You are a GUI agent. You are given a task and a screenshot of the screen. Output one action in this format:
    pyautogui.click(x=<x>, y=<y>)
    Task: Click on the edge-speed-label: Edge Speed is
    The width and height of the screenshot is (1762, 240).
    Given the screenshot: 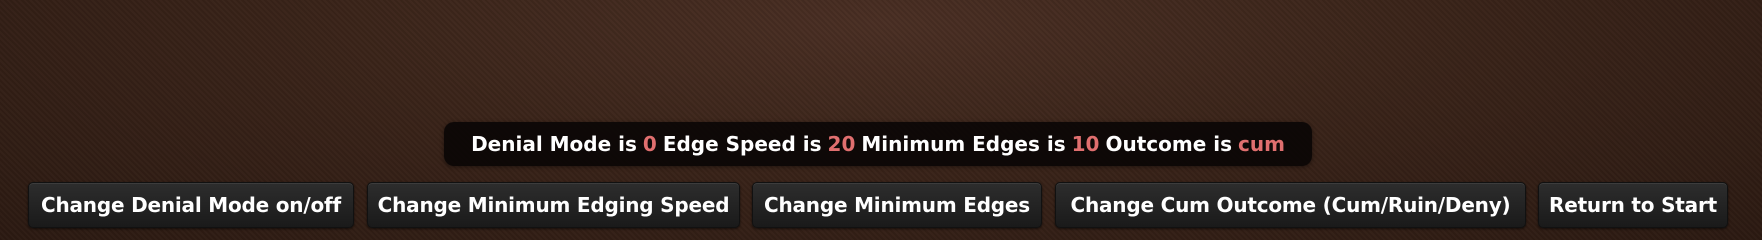 What is the action you would take?
    pyautogui.click(x=742, y=144)
    